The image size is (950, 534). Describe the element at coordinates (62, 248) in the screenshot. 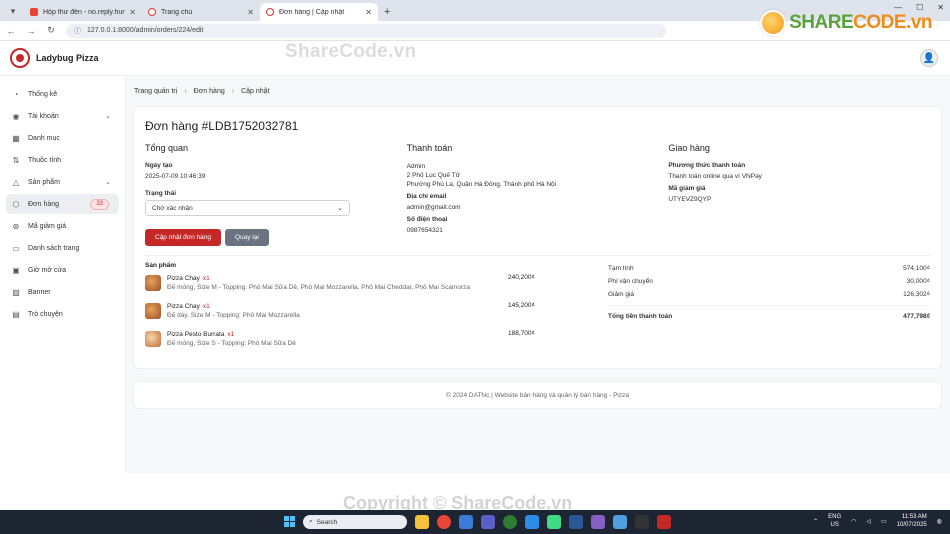

I see `sidebar-item-pages: ▭ Danh sách trang` at that location.